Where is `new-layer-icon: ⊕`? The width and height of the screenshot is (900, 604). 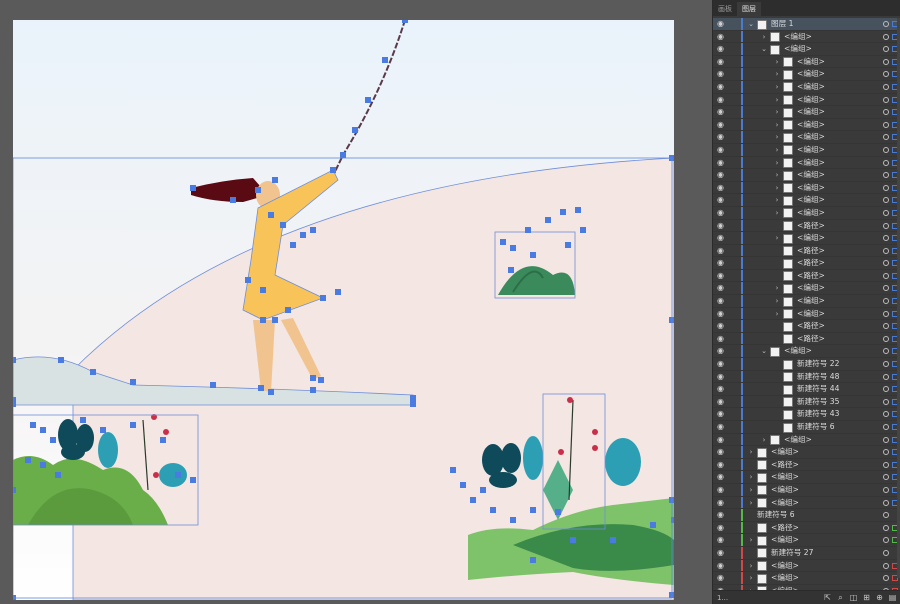
new-layer-icon: ⊕ is located at coordinates (879, 597).